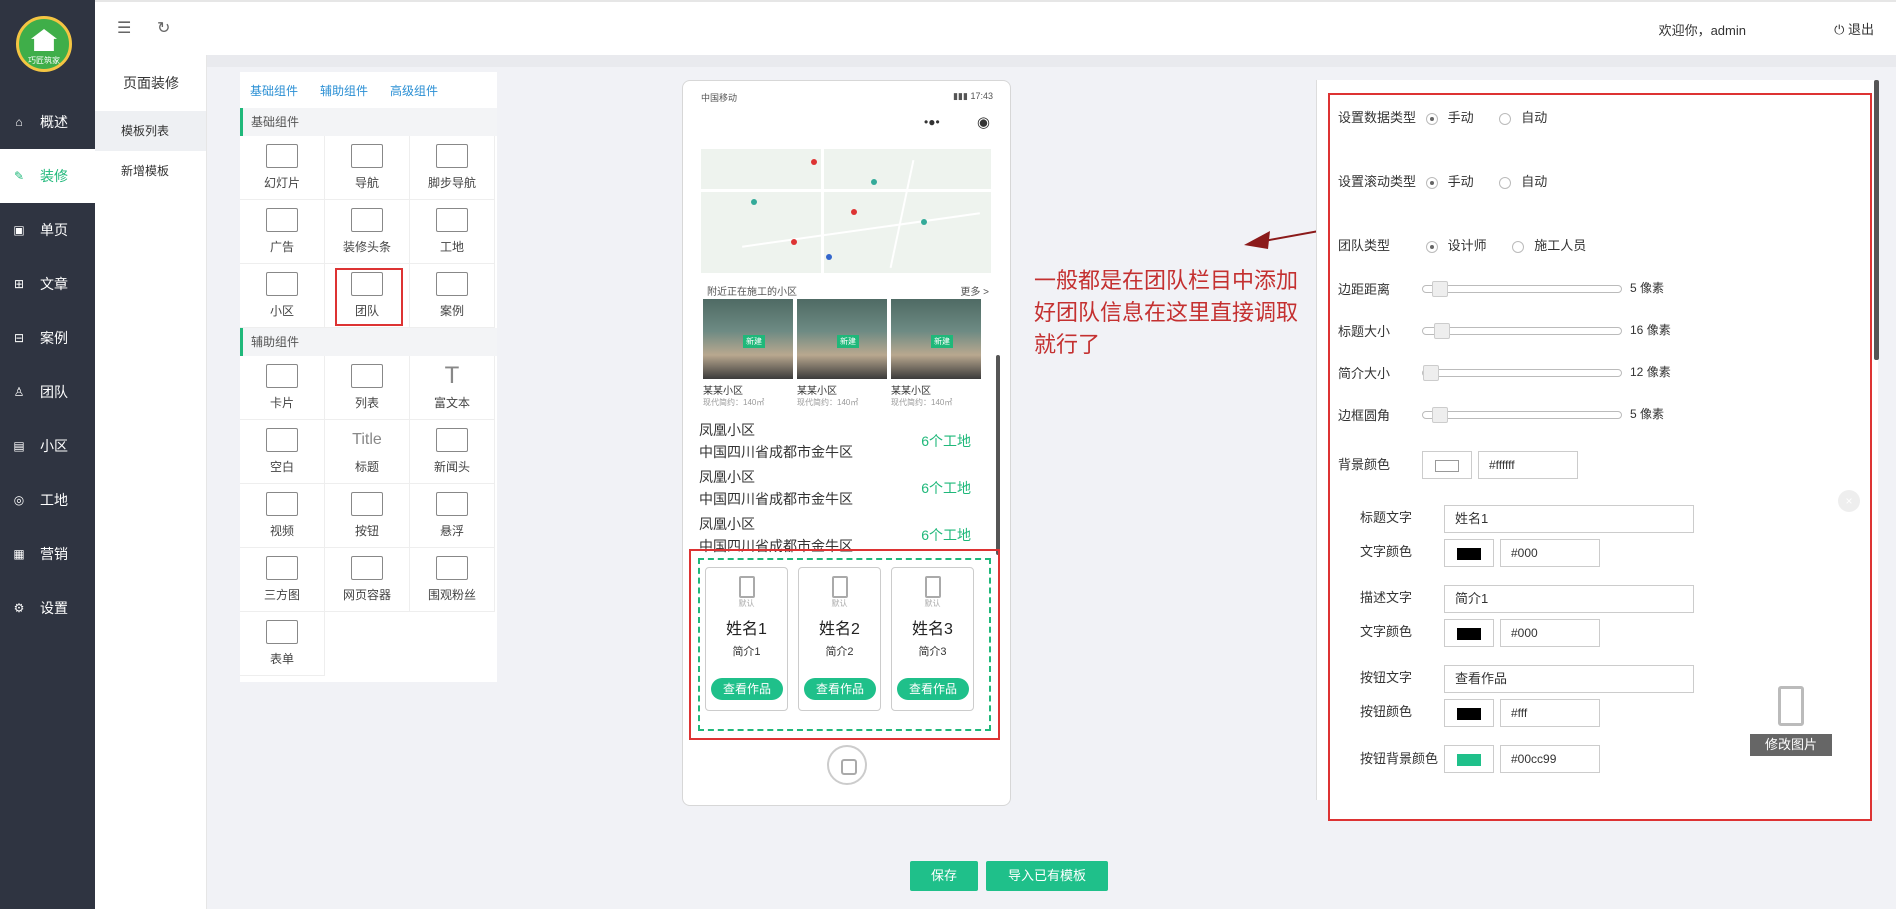 Image resolution: width=1896 pixels, height=909 pixels. I want to click on data-type-manual: 手动, so click(1449, 118).